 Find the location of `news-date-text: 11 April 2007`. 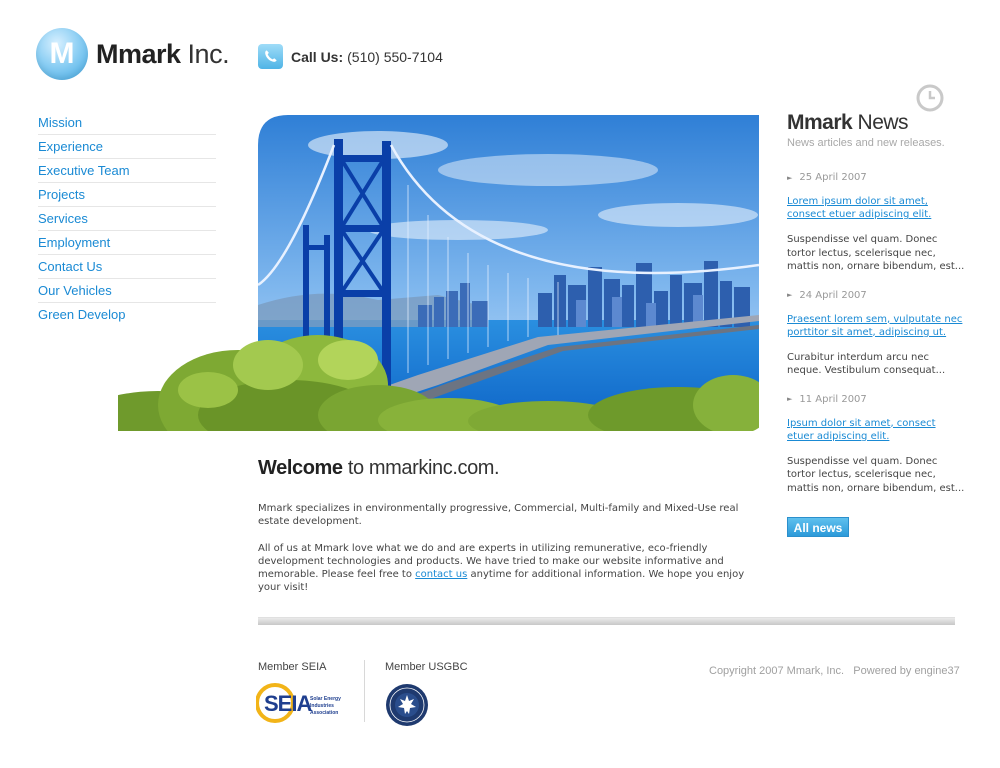

news-date-text: 11 April 2007 is located at coordinates (833, 399).